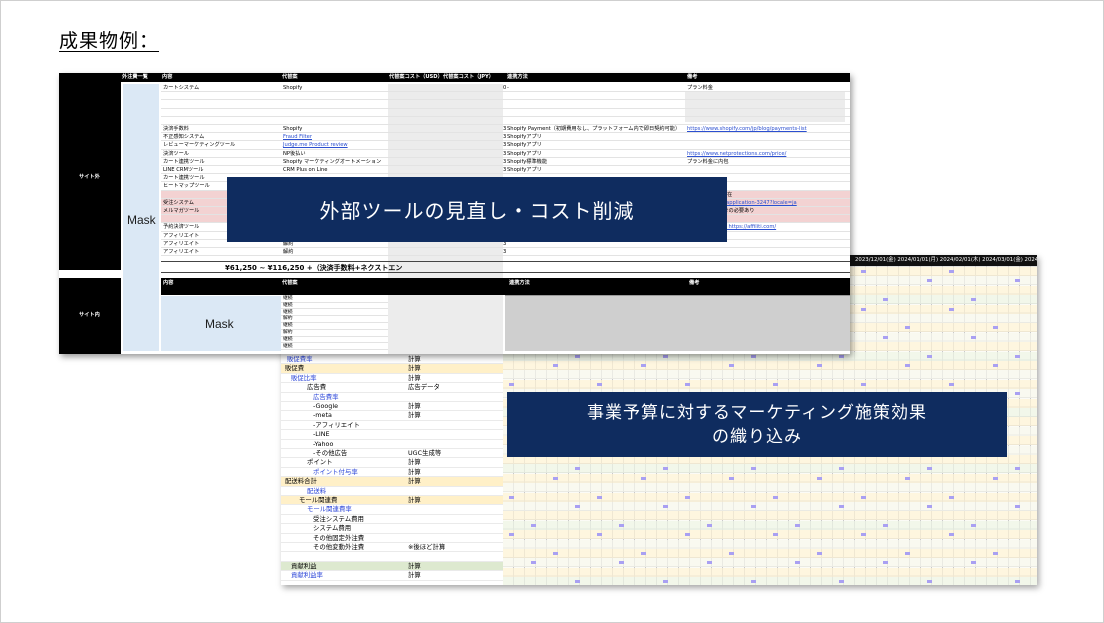  What do you see at coordinates (392, 397) in the screenshot?
I see `budget-row: 広告費率` at bounding box center [392, 397].